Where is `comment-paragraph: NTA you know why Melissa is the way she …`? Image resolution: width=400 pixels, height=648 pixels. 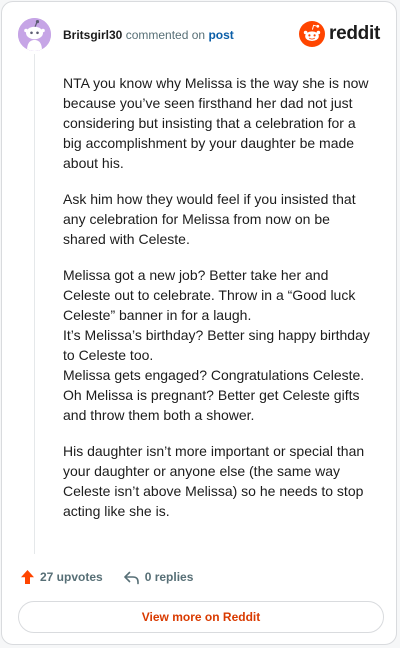 comment-paragraph: NTA you know why Melissa is the way she … is located at coordinates (216, 123).